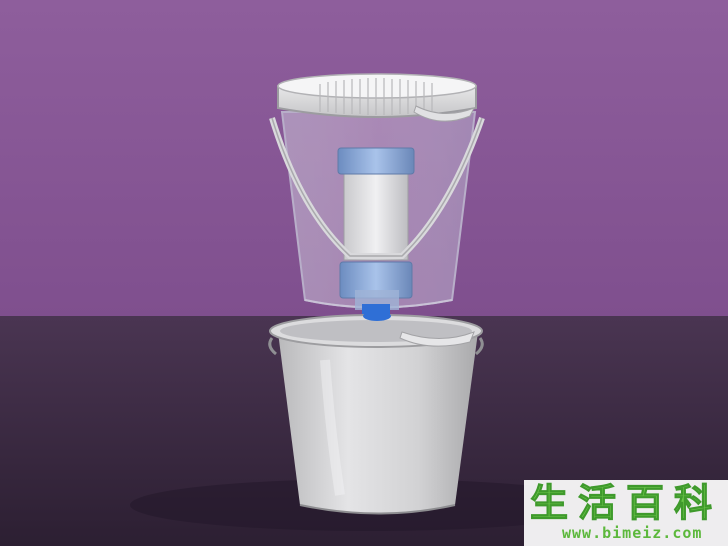  Describe the element at coordinates (376, 413) in the screenshot. I see `lower-bucket` at that location.